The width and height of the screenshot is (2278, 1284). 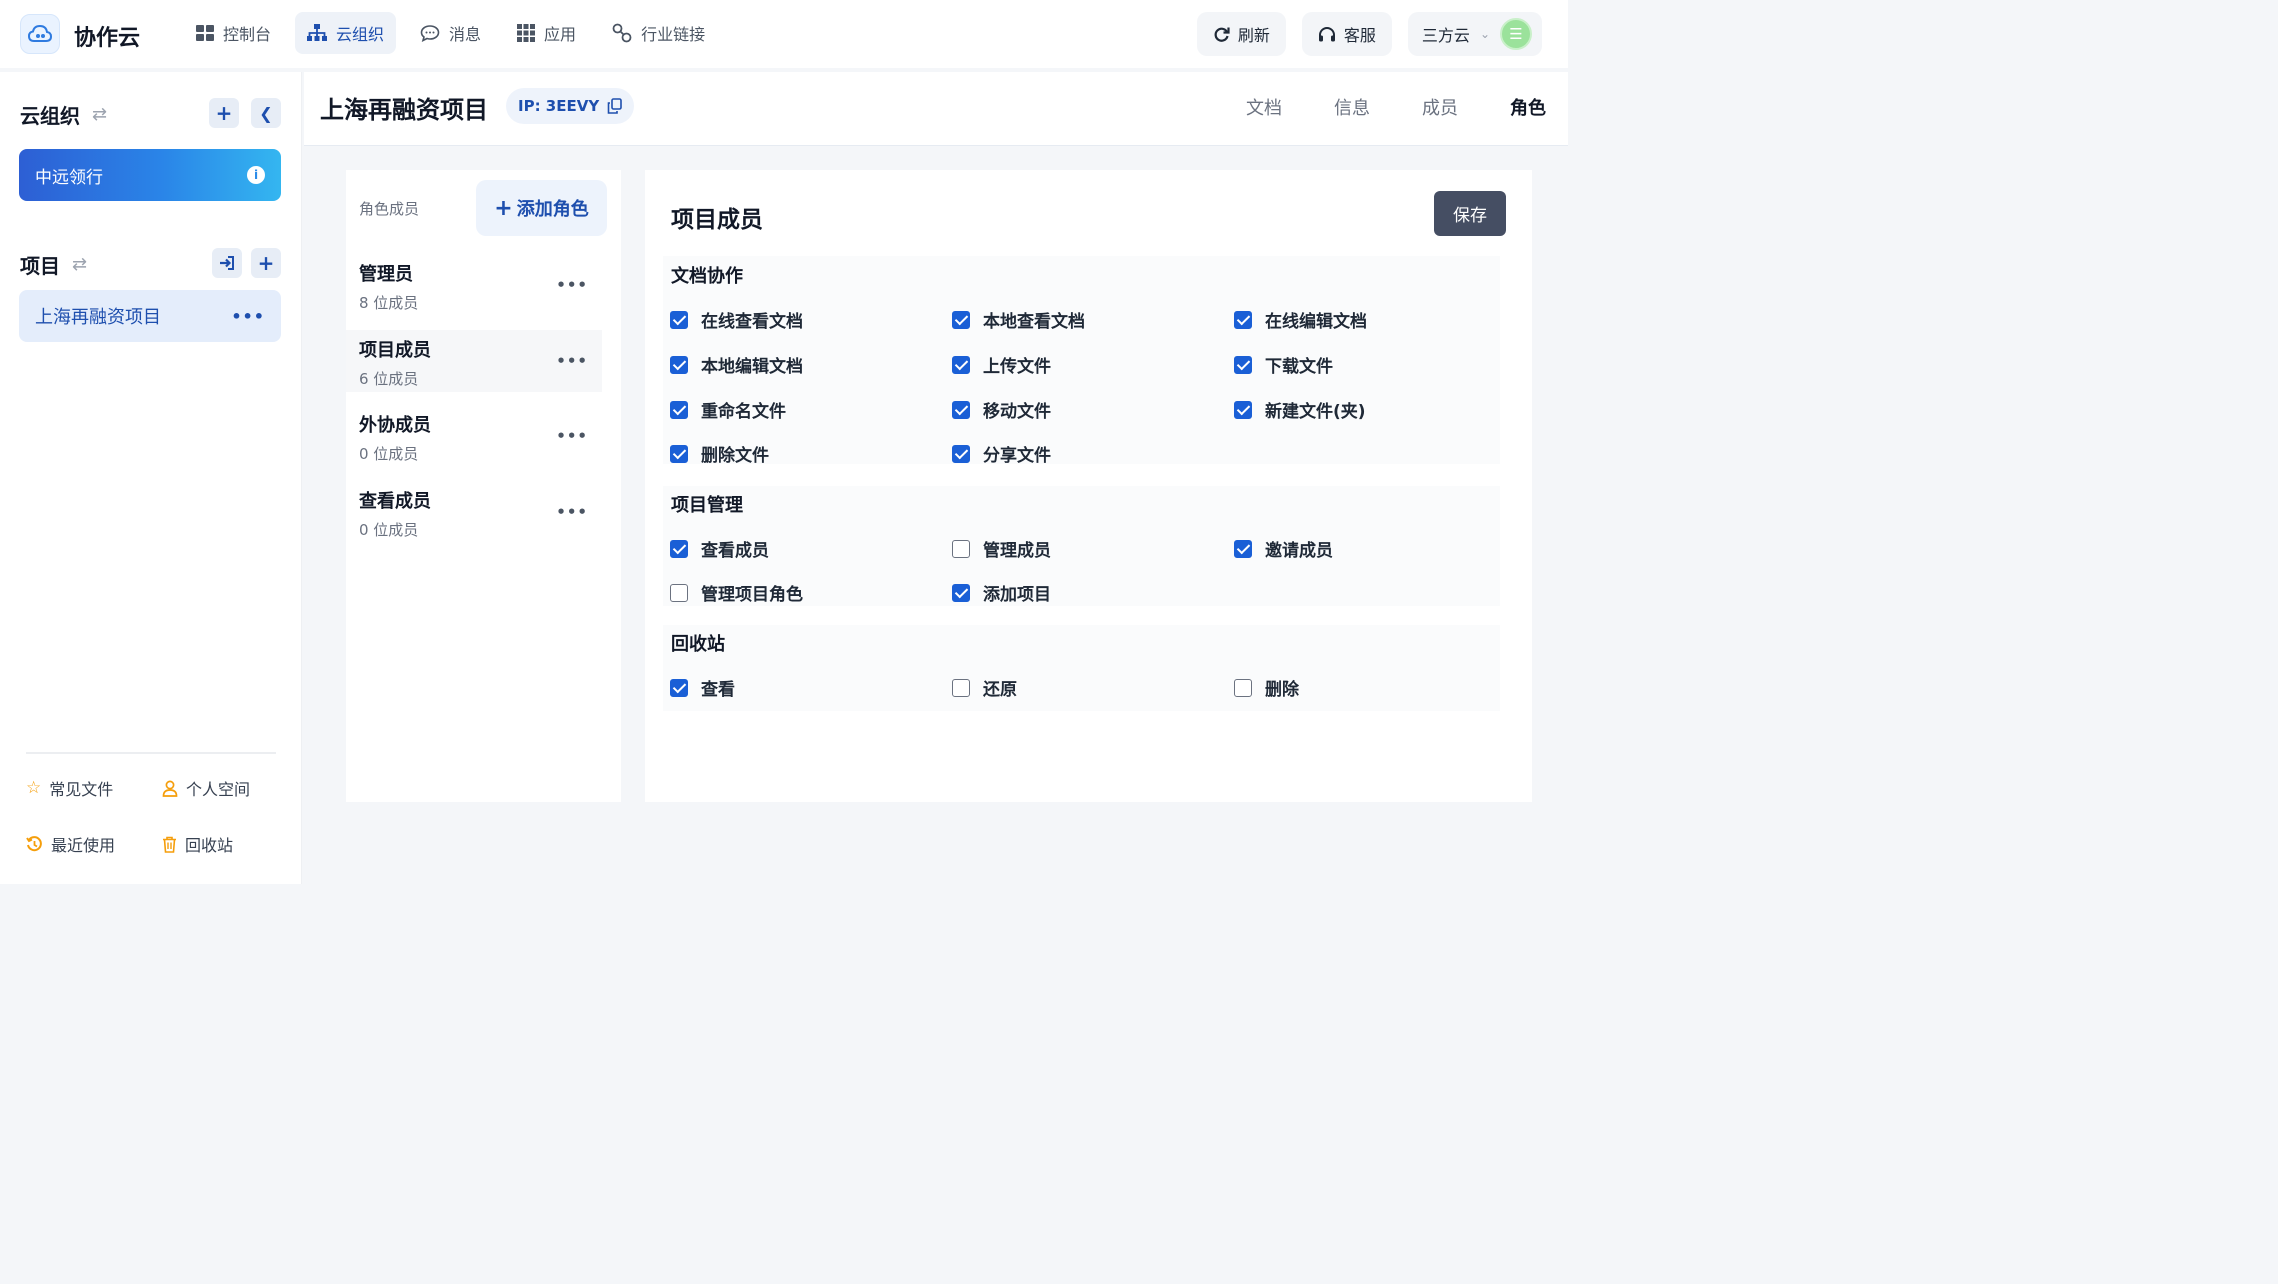 What do you see at coordinates (227, 263) in the screenshot?
I see `join-project-button` at bounding box center [227, 263].